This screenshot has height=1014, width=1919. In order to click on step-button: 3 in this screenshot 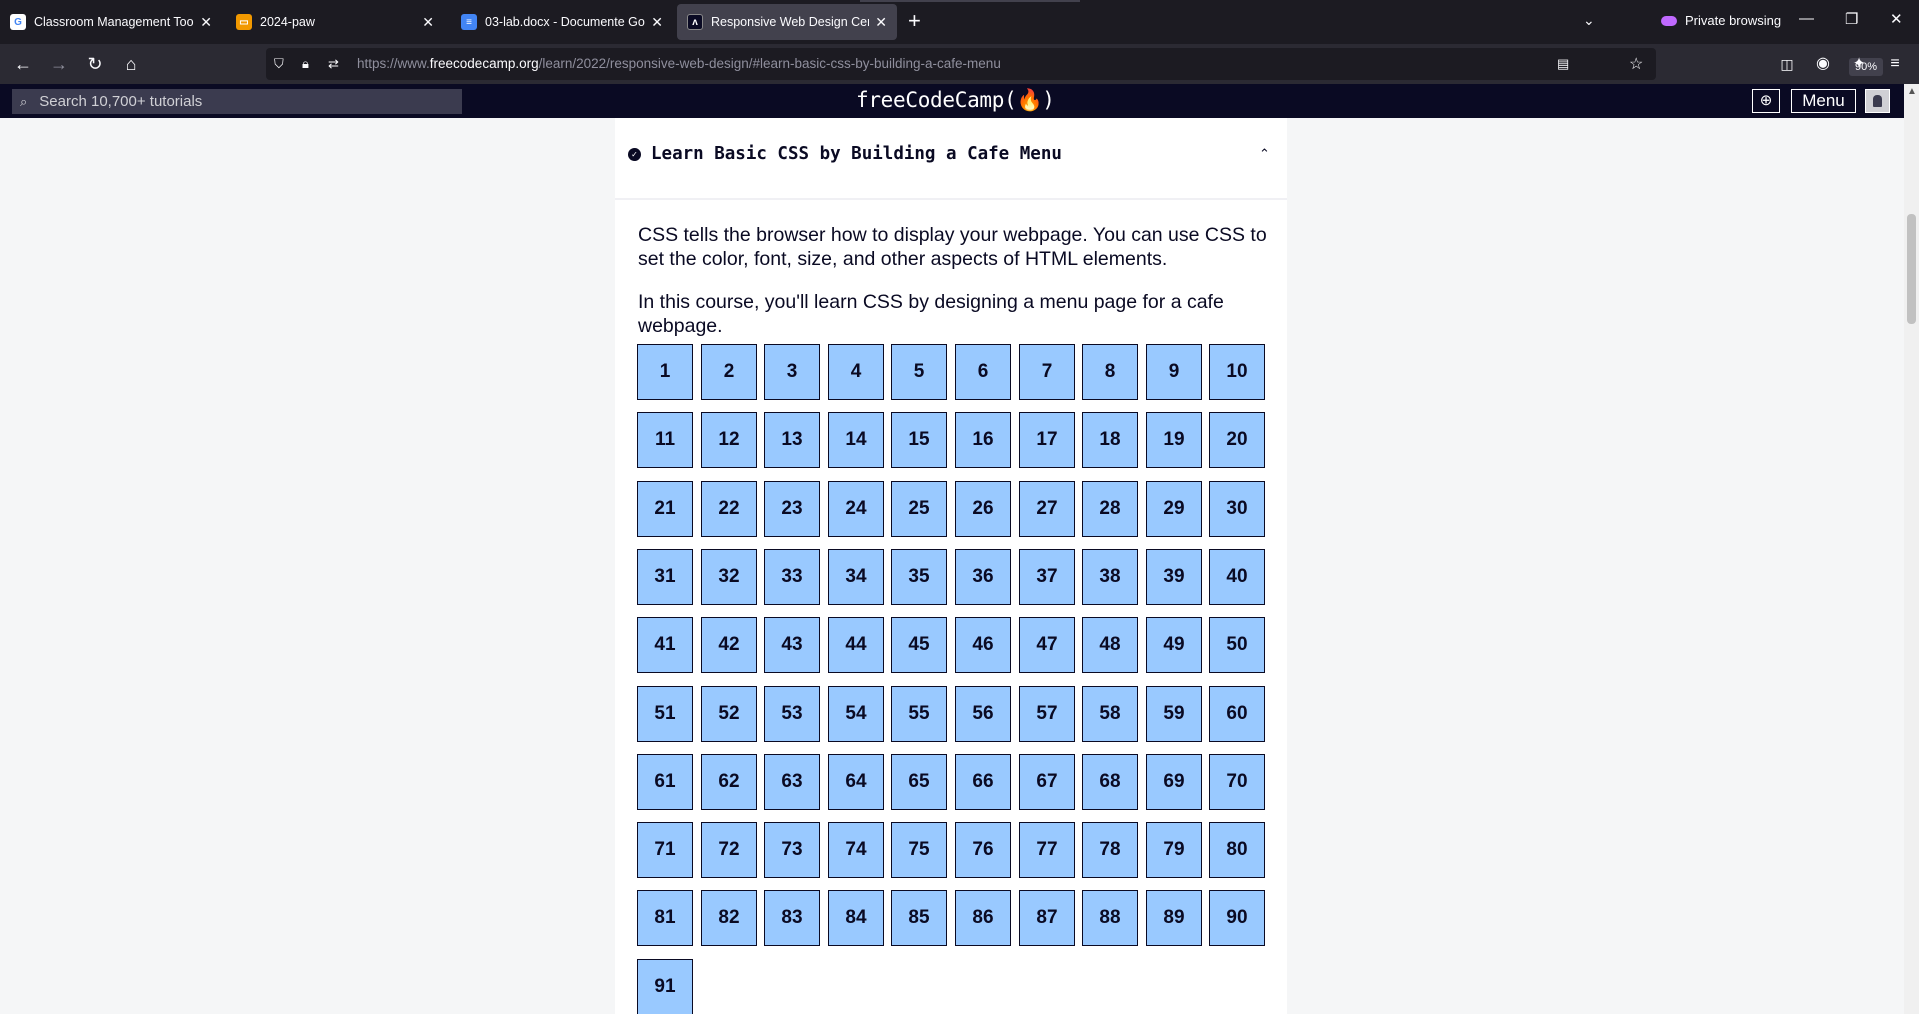, I will do `click(792, 372)`.